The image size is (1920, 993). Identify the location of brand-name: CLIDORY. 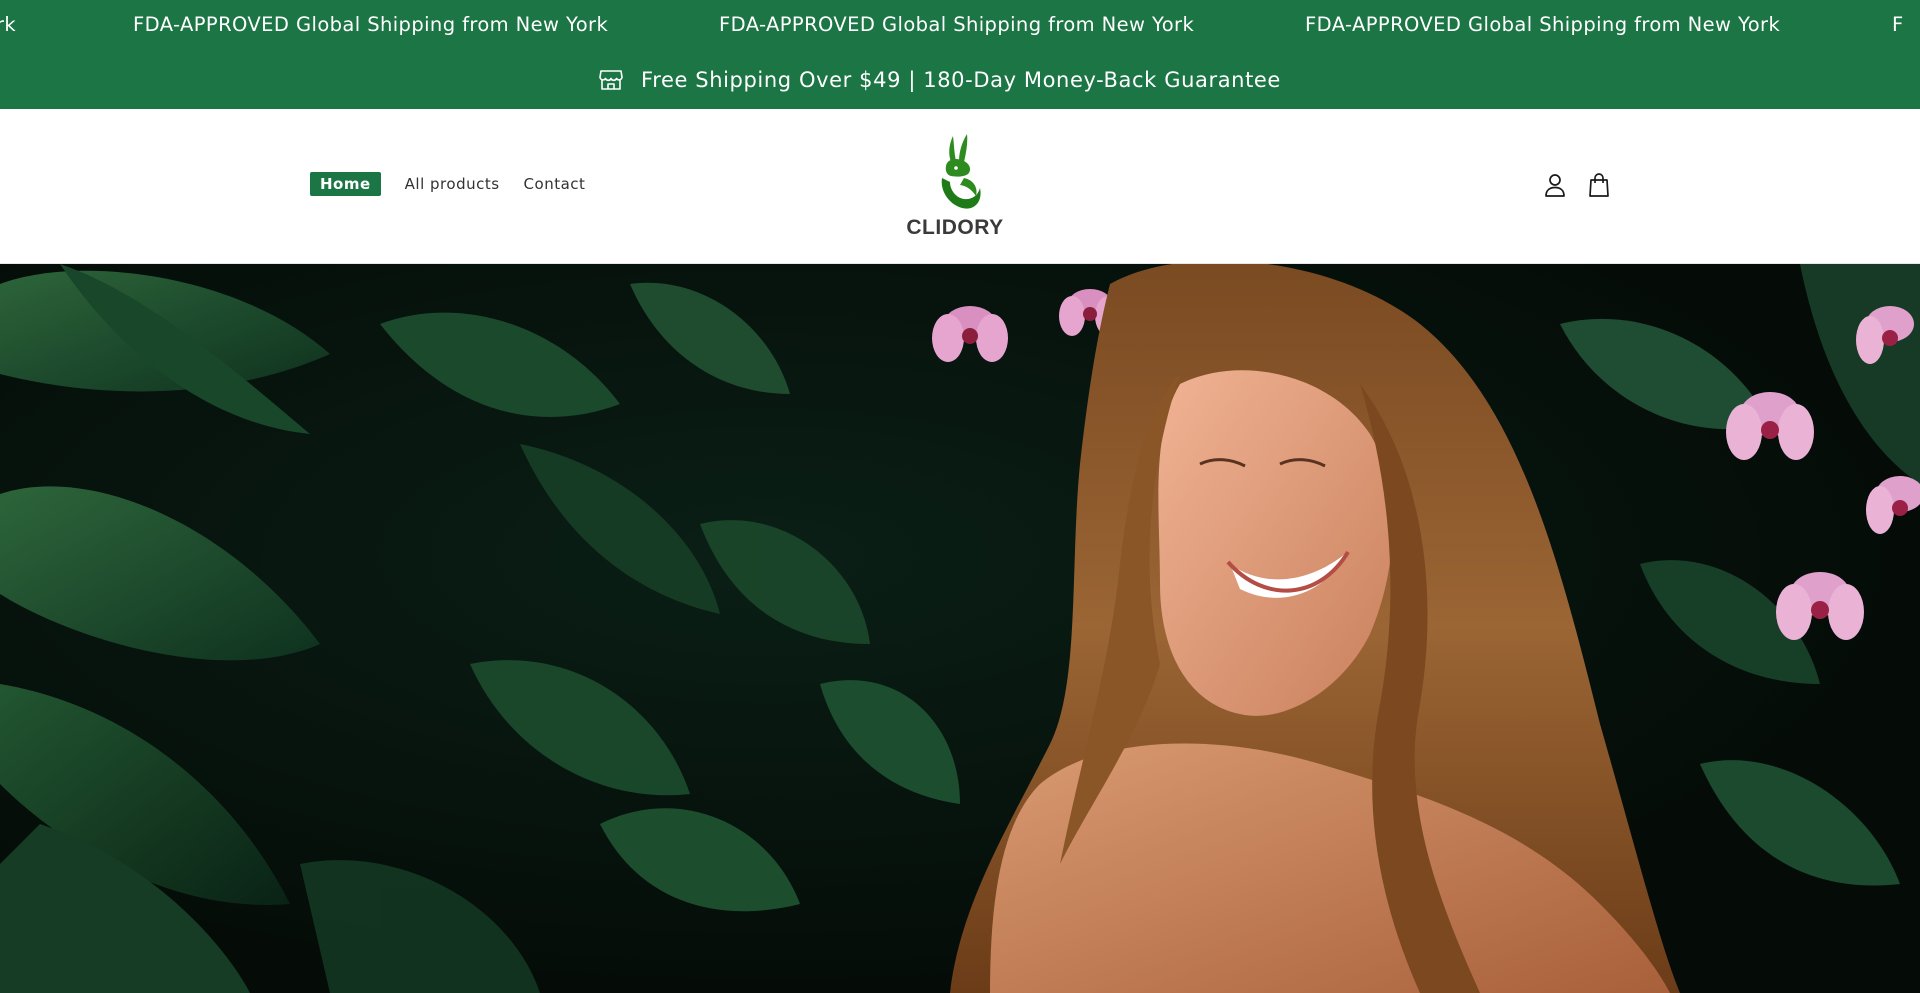
(955, 227).